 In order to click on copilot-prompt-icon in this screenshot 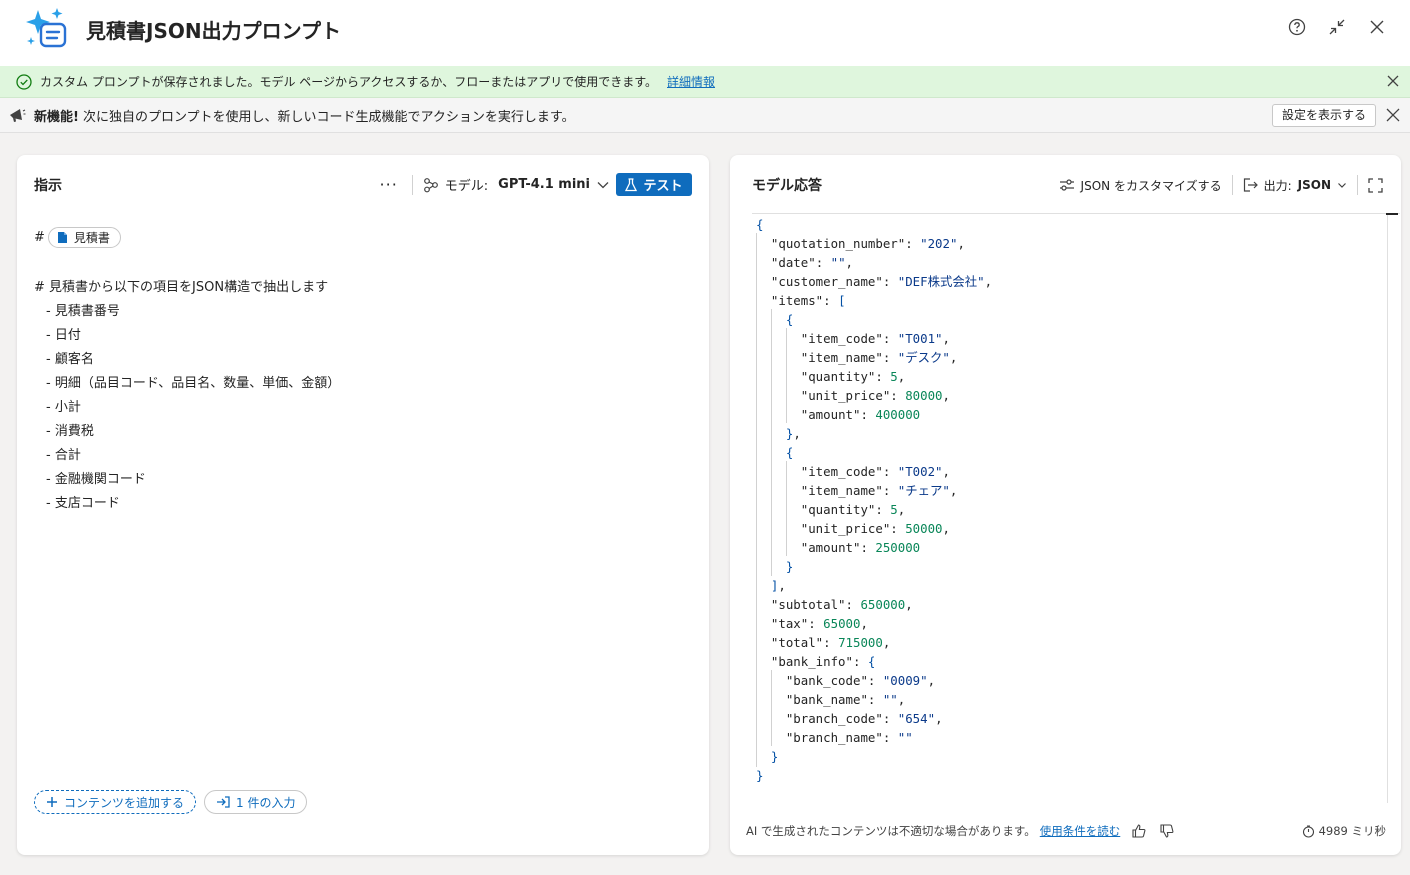, I will do `click(46, 28)`.